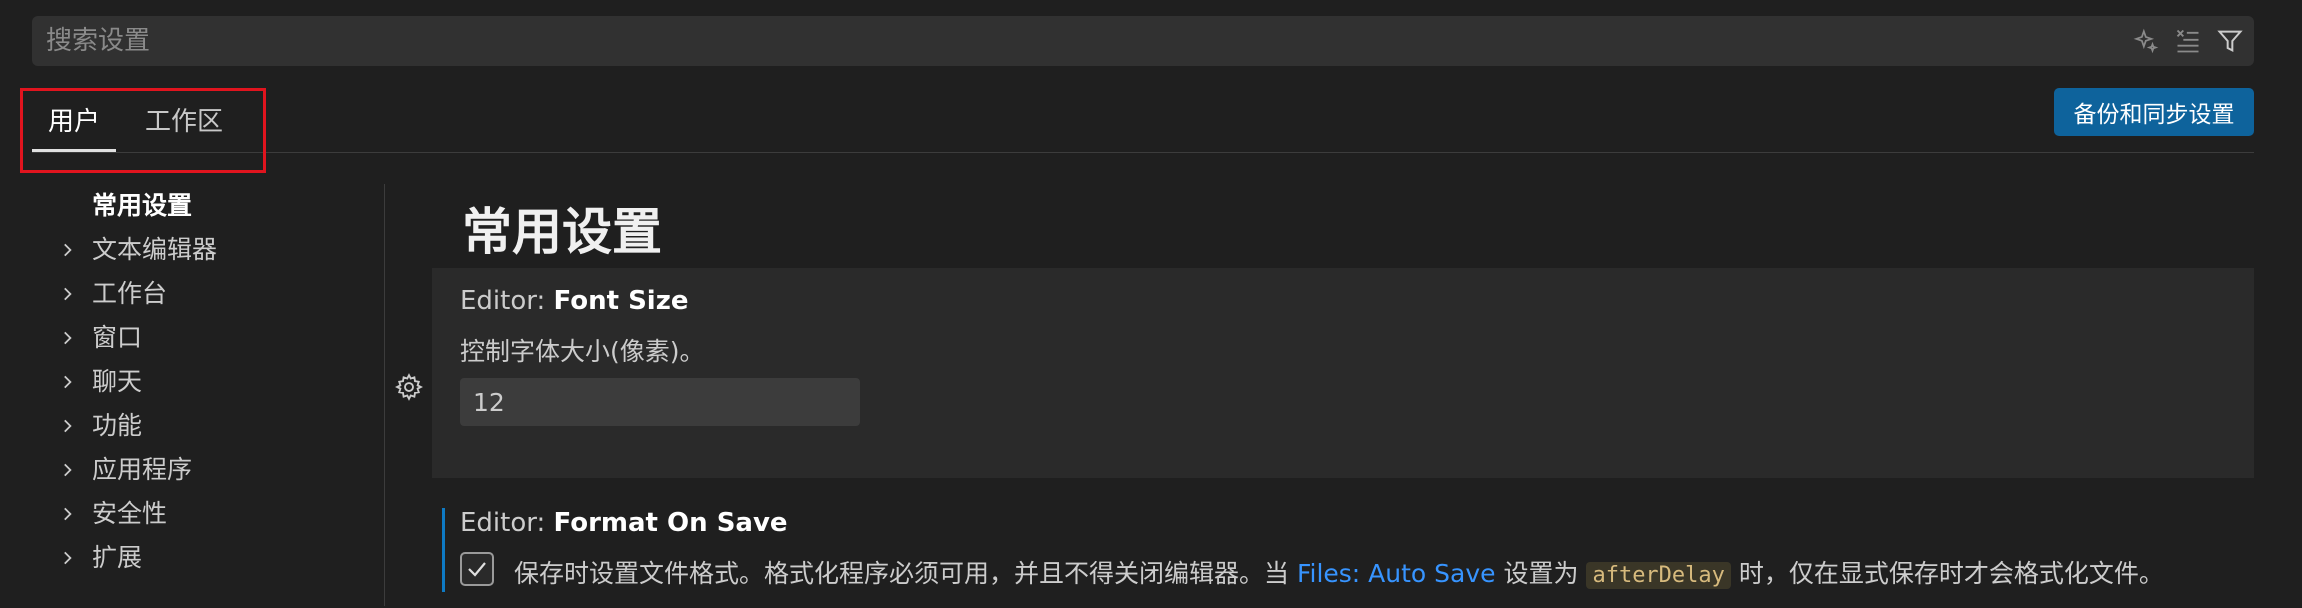  I want to click on toc-item-chat: 聊天, so click(207, 382).